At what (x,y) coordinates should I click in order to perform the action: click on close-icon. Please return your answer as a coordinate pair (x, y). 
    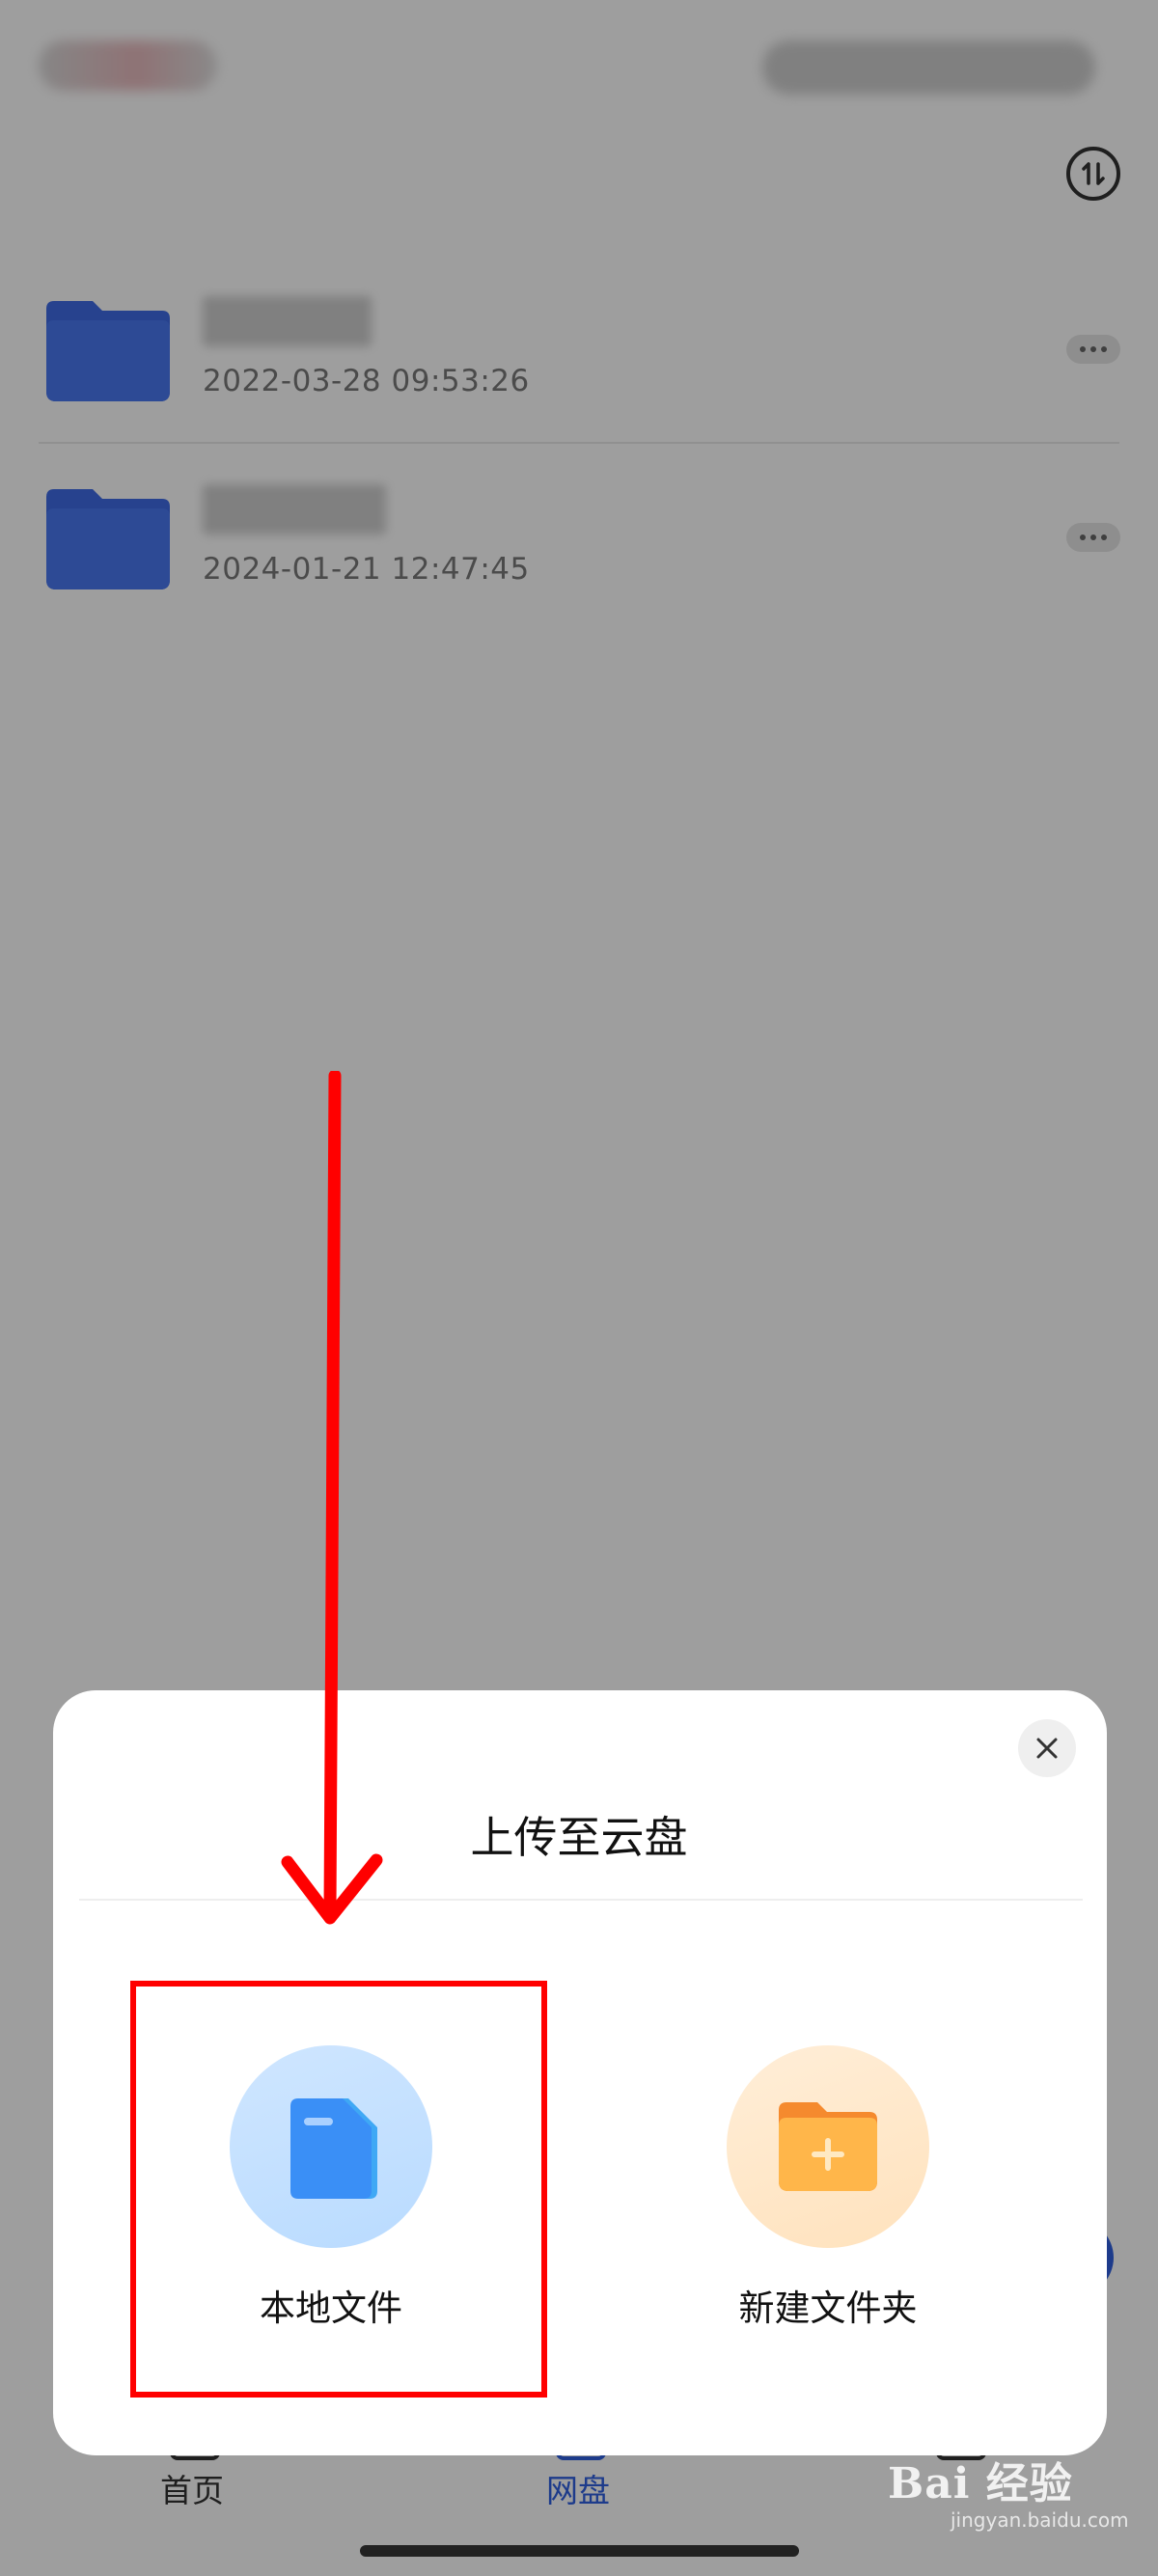
    Looking at the image, I should click on (1047, 1748).